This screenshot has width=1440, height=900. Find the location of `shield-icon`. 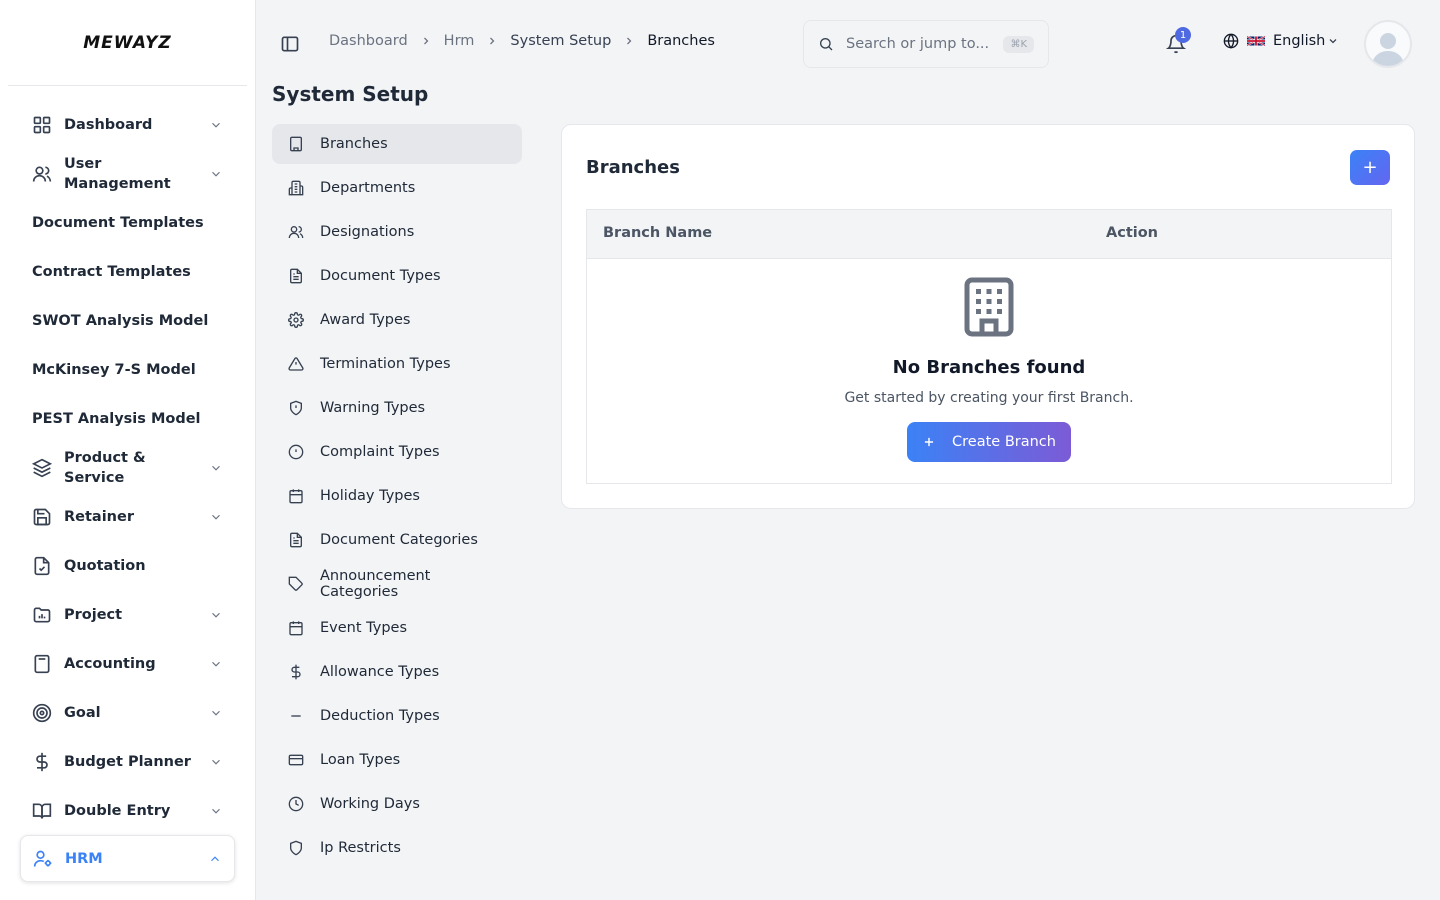

shield-icon is located at coordinates (296, 848).